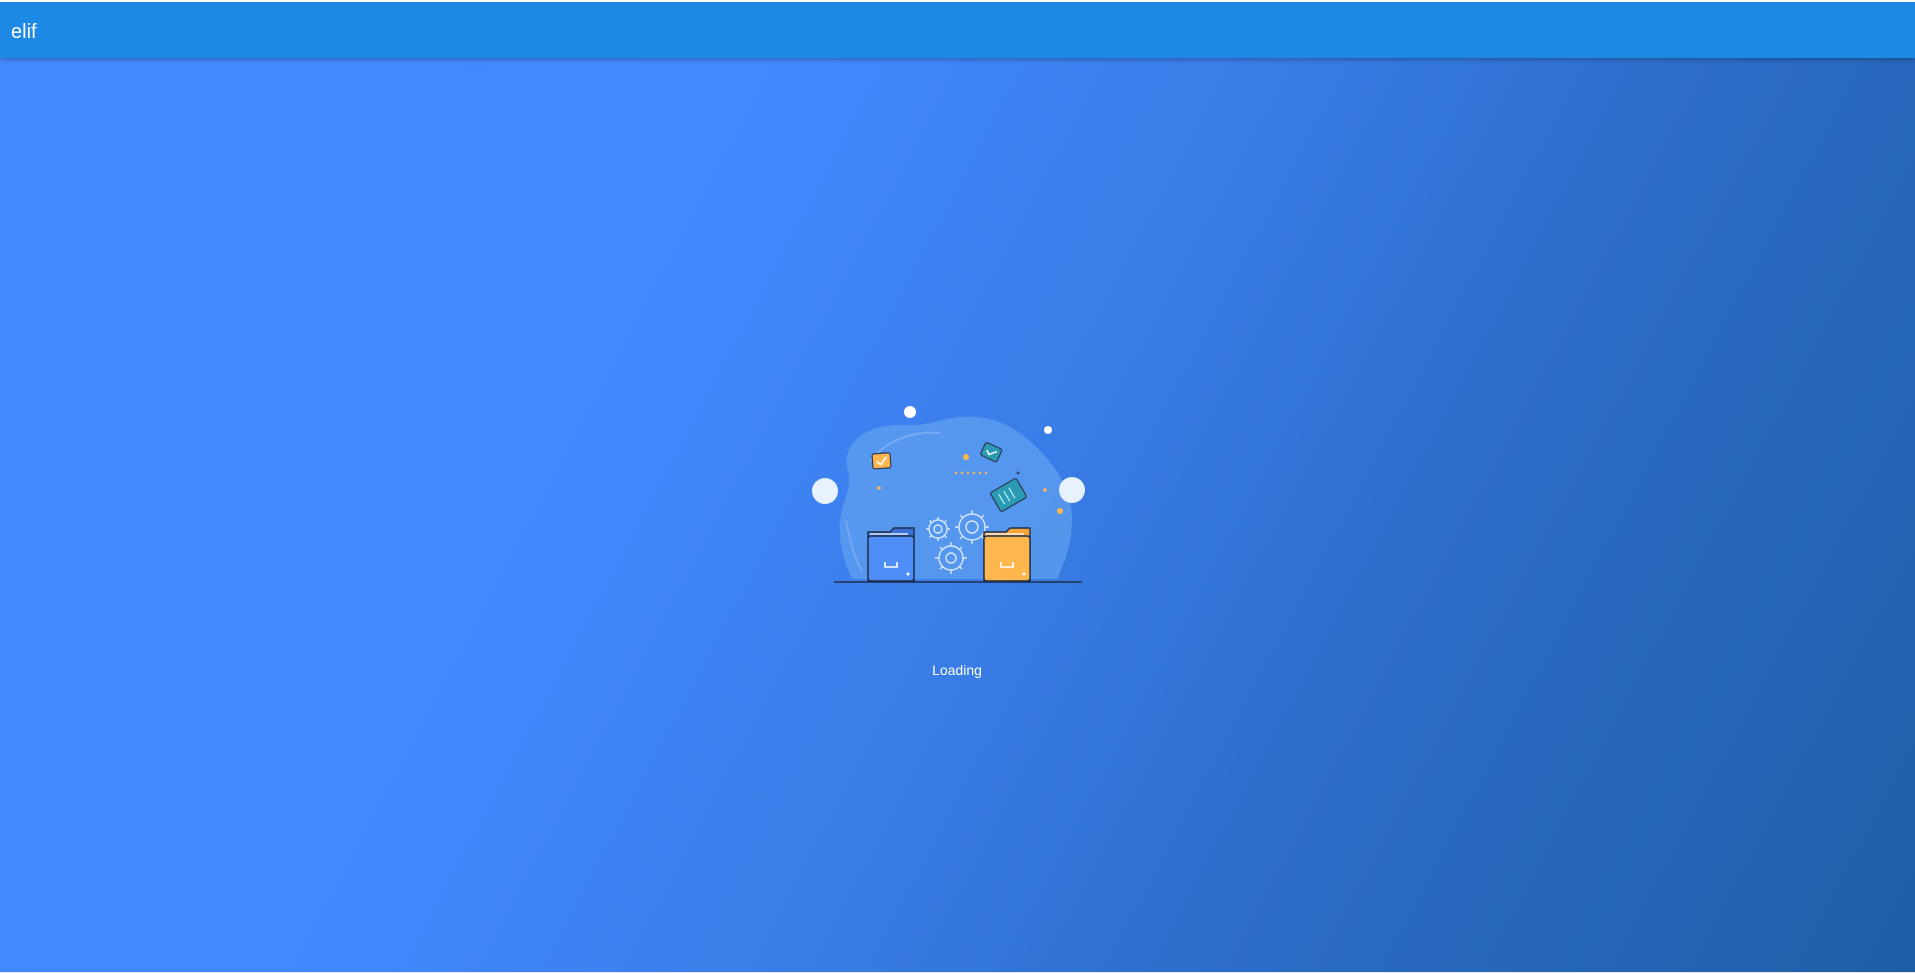  I want to click on app-bar: elif, so click(957, 30).